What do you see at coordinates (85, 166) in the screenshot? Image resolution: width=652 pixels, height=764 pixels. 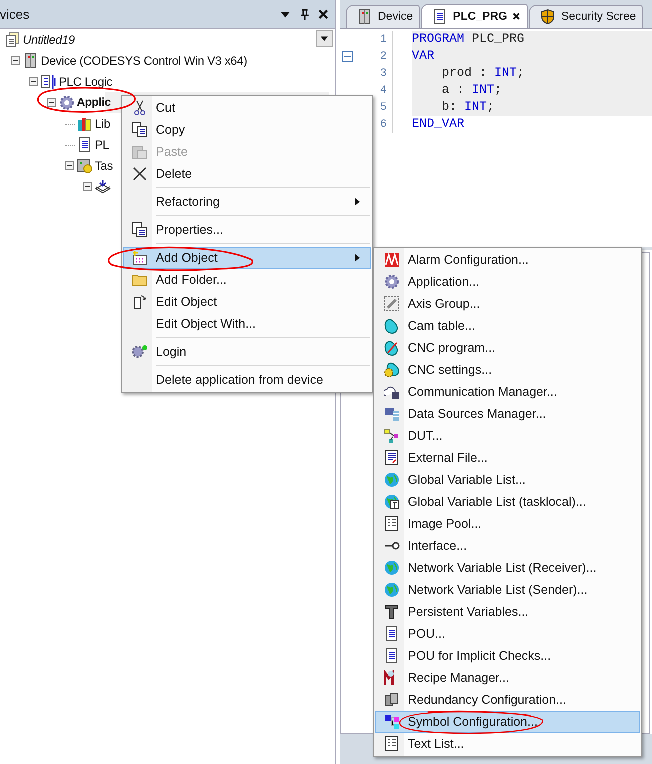 I see `task-icon` at bounding box center [85, 166].